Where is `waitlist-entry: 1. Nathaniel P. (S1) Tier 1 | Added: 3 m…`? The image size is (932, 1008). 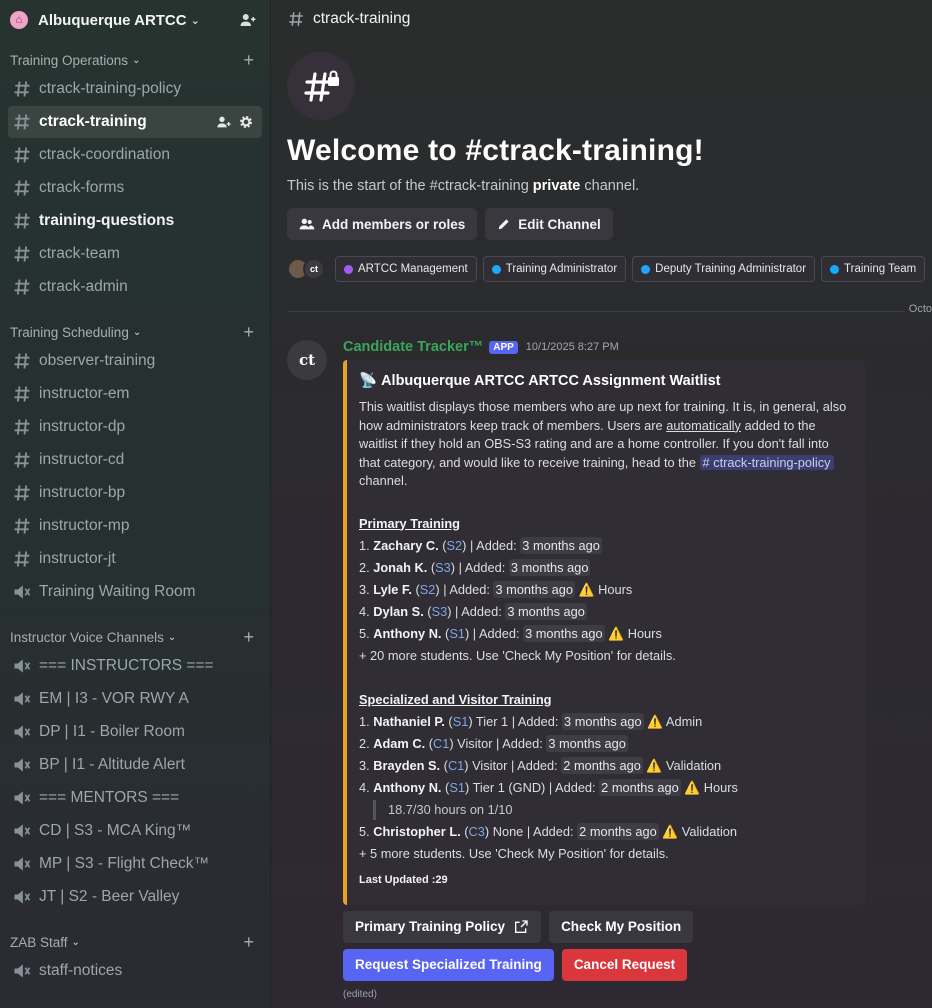 waitlist-entry: 1. Nathaniel P. (S1) Tier 1 | Added: 3 m… is located at coordinates (605, 722).